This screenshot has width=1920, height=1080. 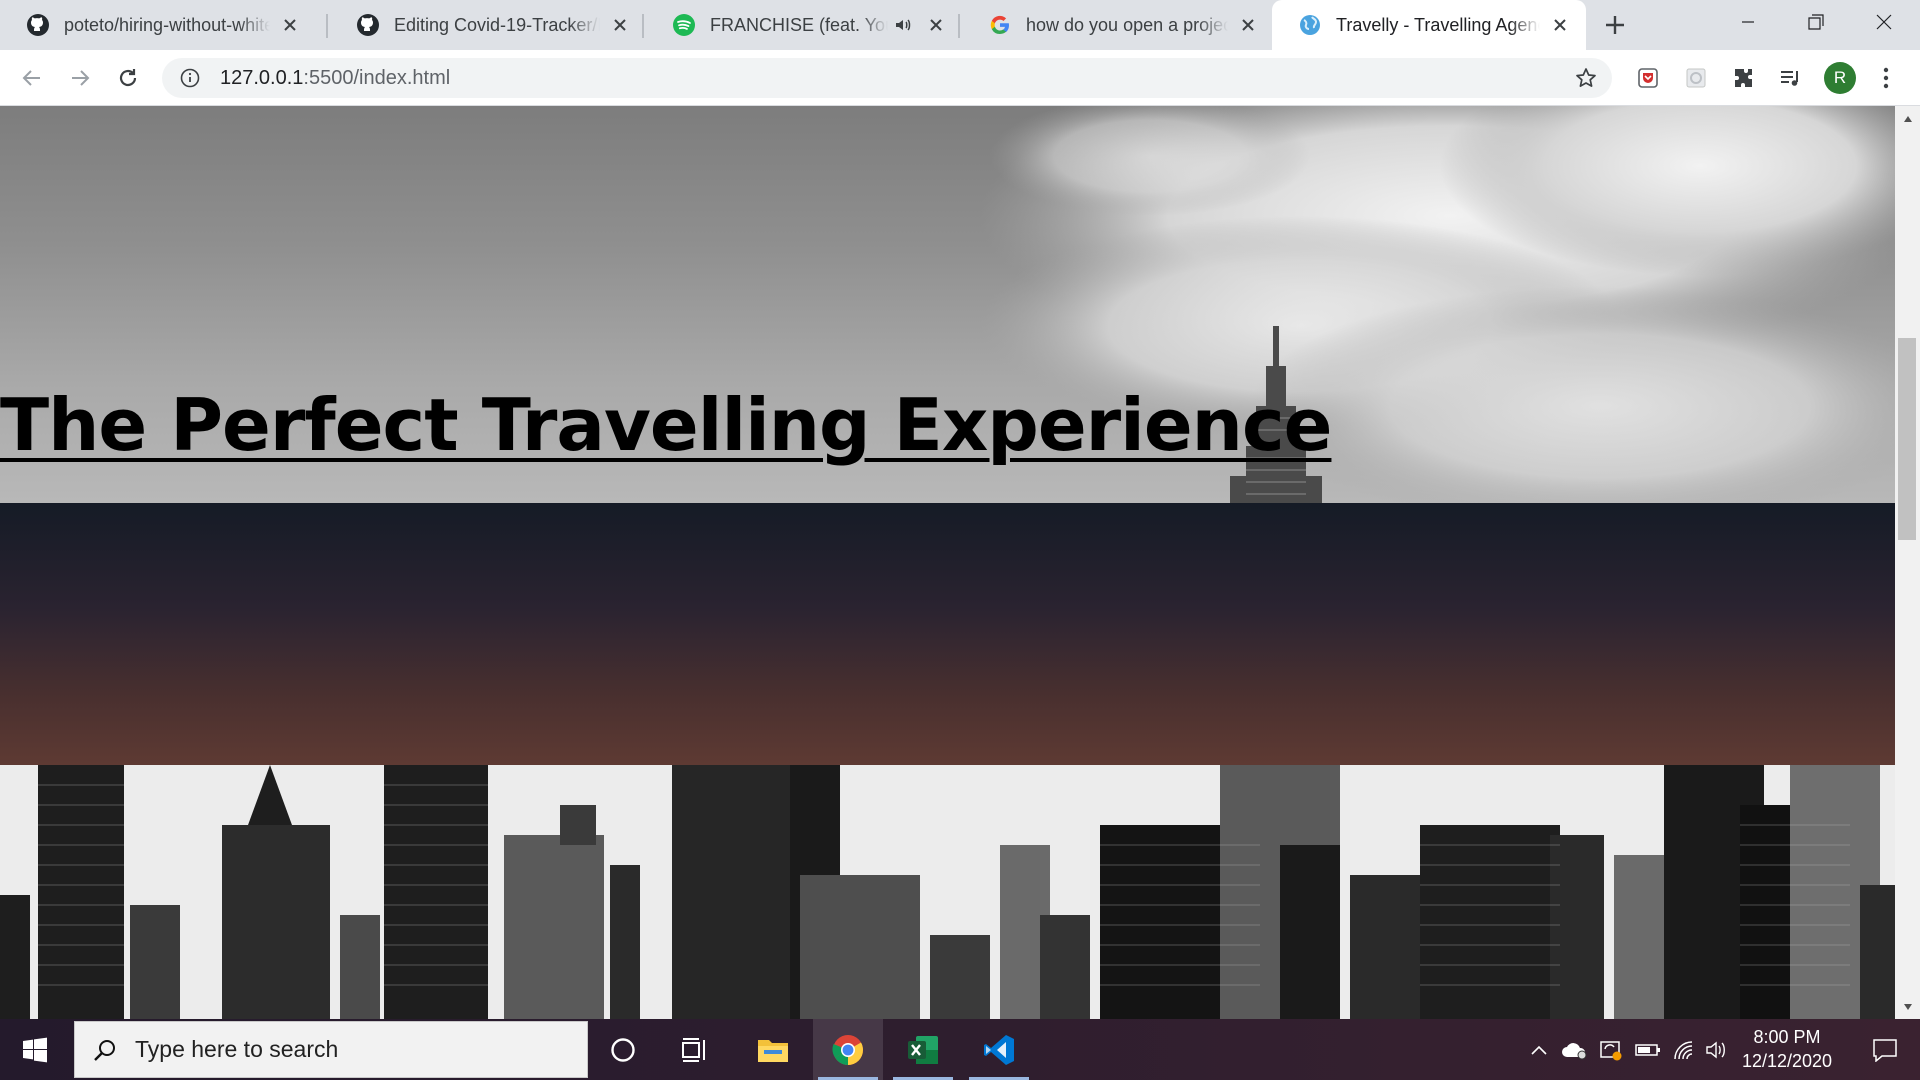 What do you see at coordinates (1816, 22) in the screenshot?
I see `restore-button` at bounding box center [1816, 22].